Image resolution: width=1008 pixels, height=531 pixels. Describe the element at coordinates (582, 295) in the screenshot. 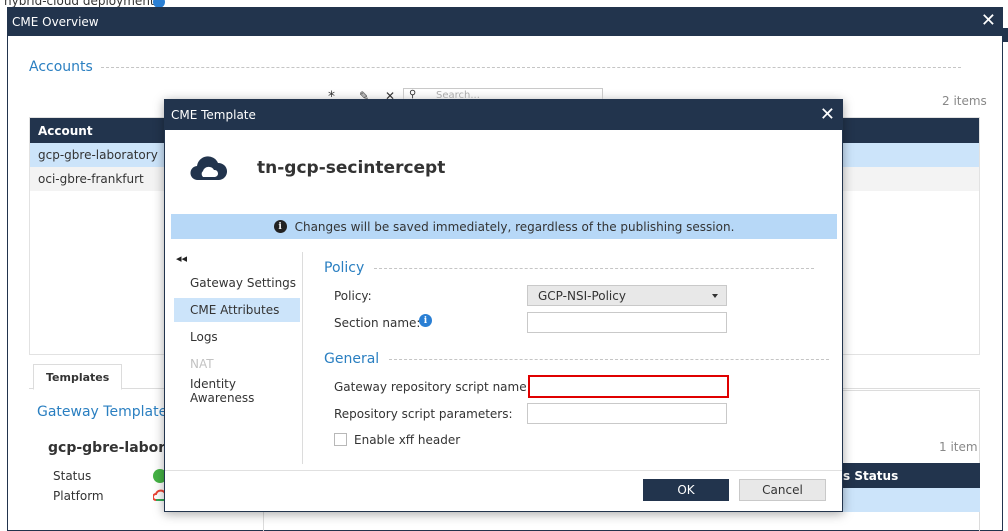

I see `policy-select-value: GCP-NSI-Policy` at that location.